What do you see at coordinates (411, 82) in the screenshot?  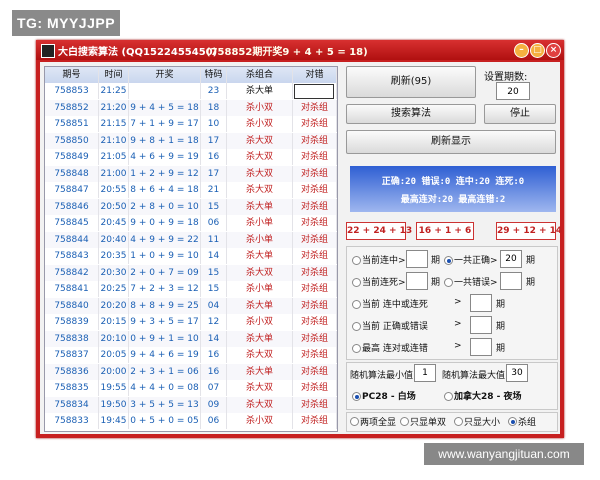 I see `refresh-button: 刷新(95)` at bounding box center [411, 82].